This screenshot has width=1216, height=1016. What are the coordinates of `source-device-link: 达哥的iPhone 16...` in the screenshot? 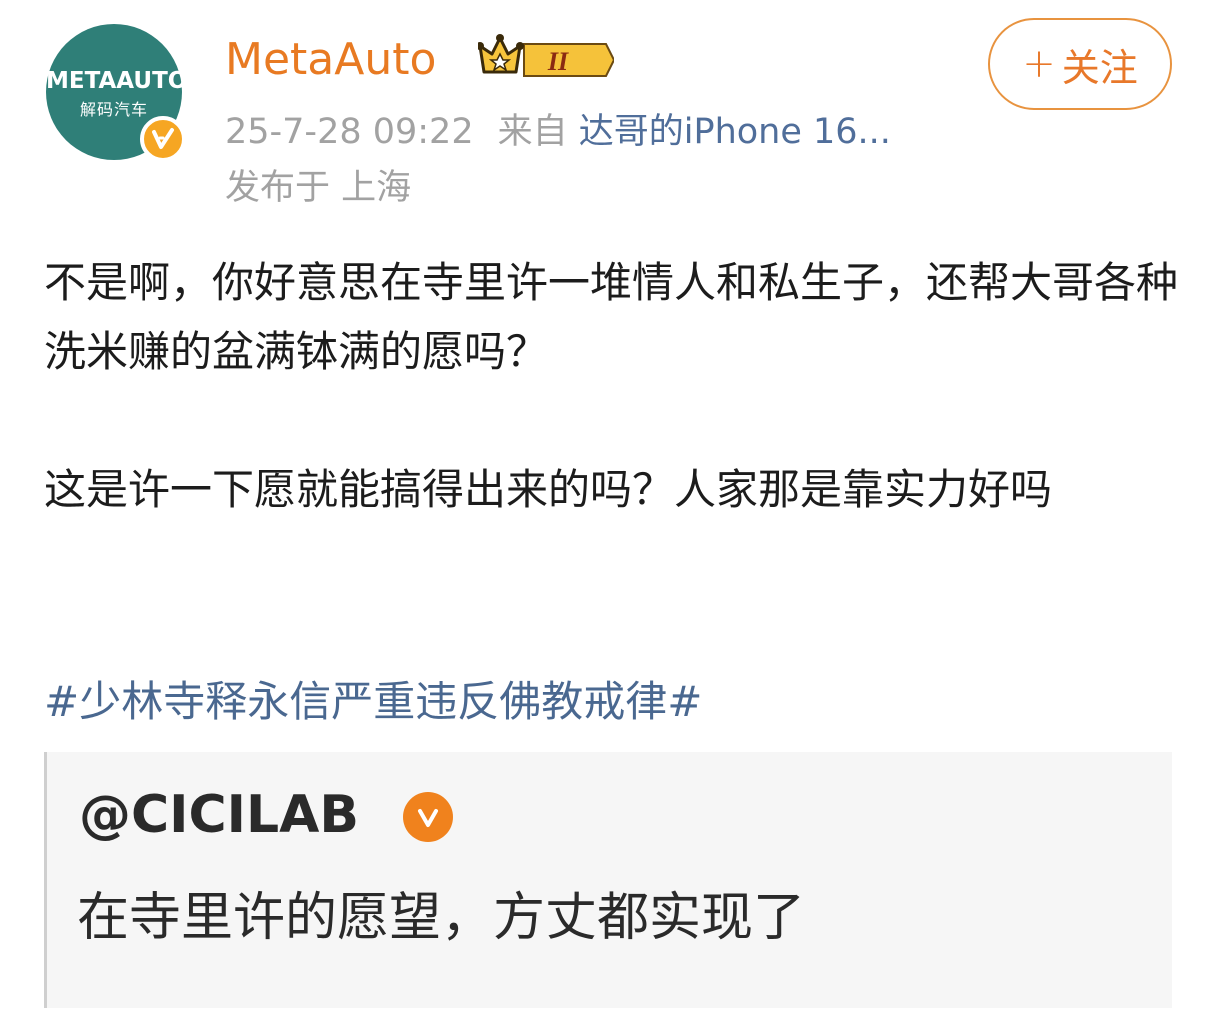 It's located at (735, 132).